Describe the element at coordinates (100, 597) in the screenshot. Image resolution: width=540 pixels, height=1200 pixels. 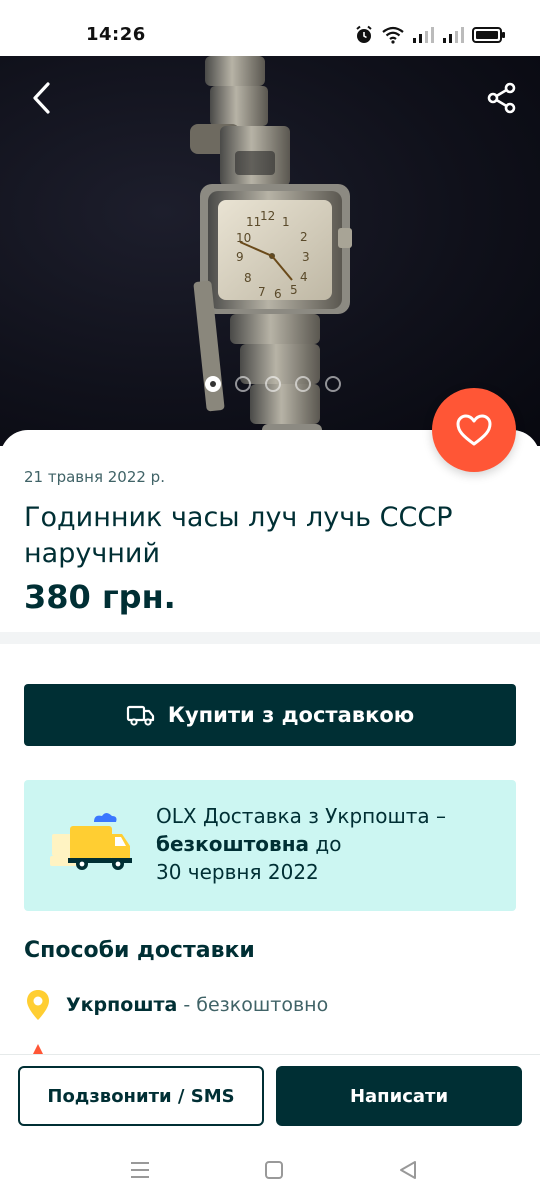
I see `ad-price: 380 грн.` at that location.